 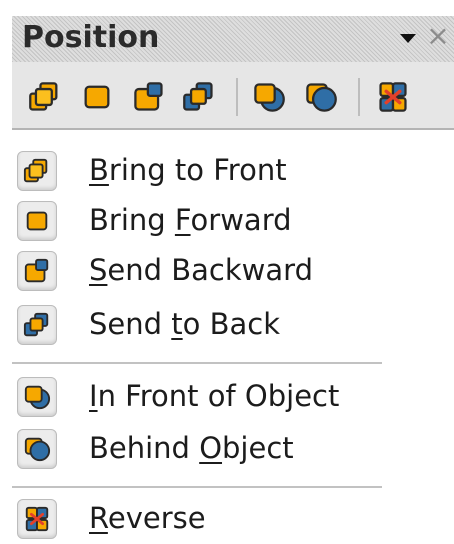 I want to click on menu-item-label: Bring to Front, so click(x=188, y=170).